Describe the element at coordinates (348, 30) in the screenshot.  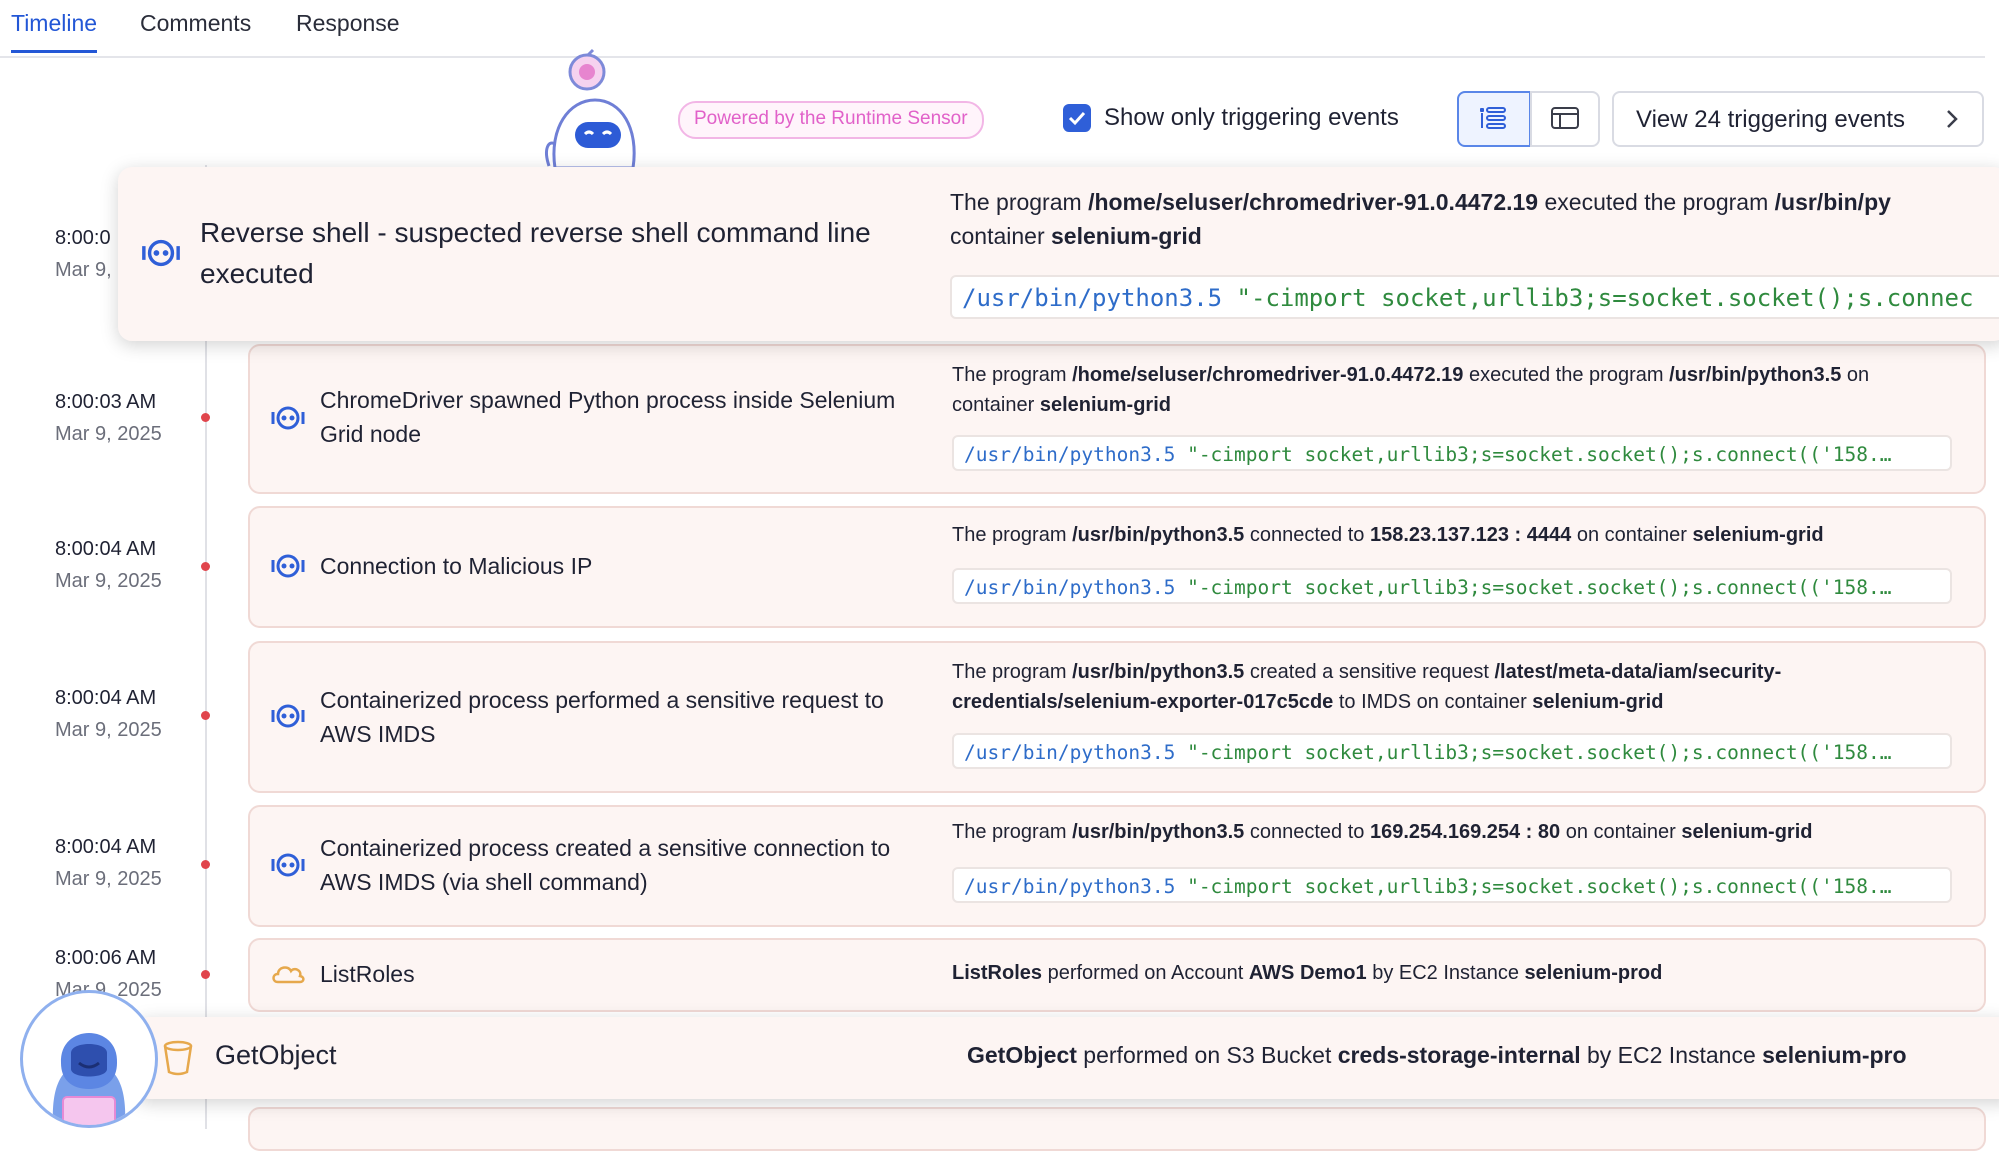
I see `tab-response: Response` at that location.